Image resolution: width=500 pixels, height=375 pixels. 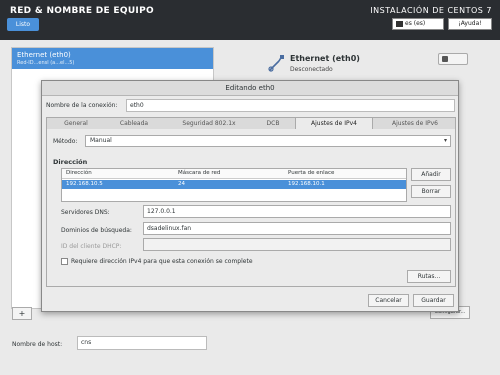 I want to click on column-header-gateway: Puerta de enlace, so click(x=311, y=173).